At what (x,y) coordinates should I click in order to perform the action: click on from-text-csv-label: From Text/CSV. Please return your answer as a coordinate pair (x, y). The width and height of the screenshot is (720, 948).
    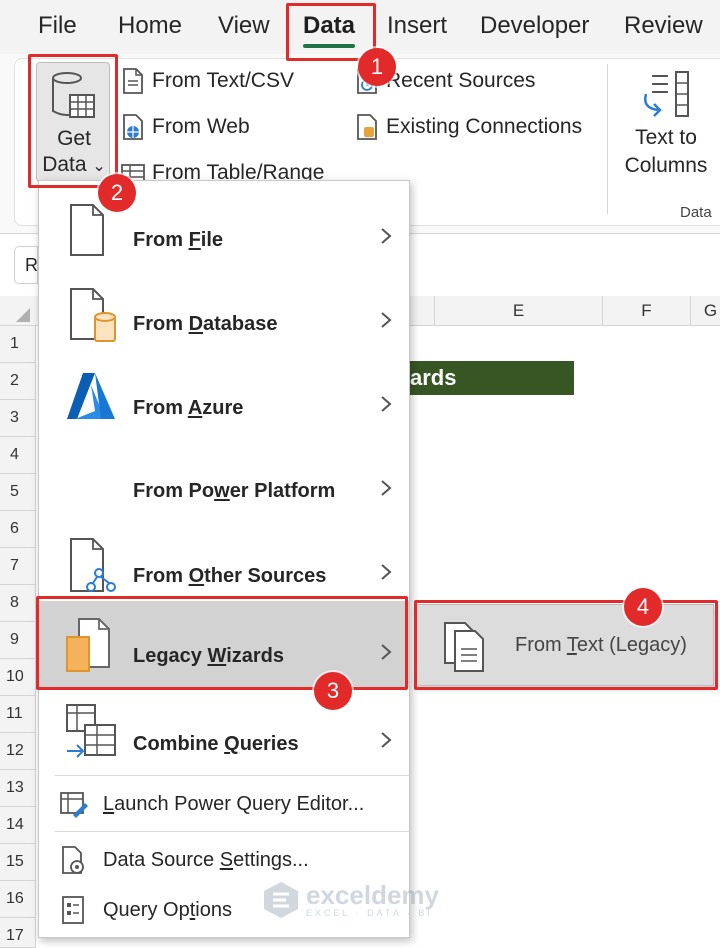
    Looking at the image, I should click on (223, 80).